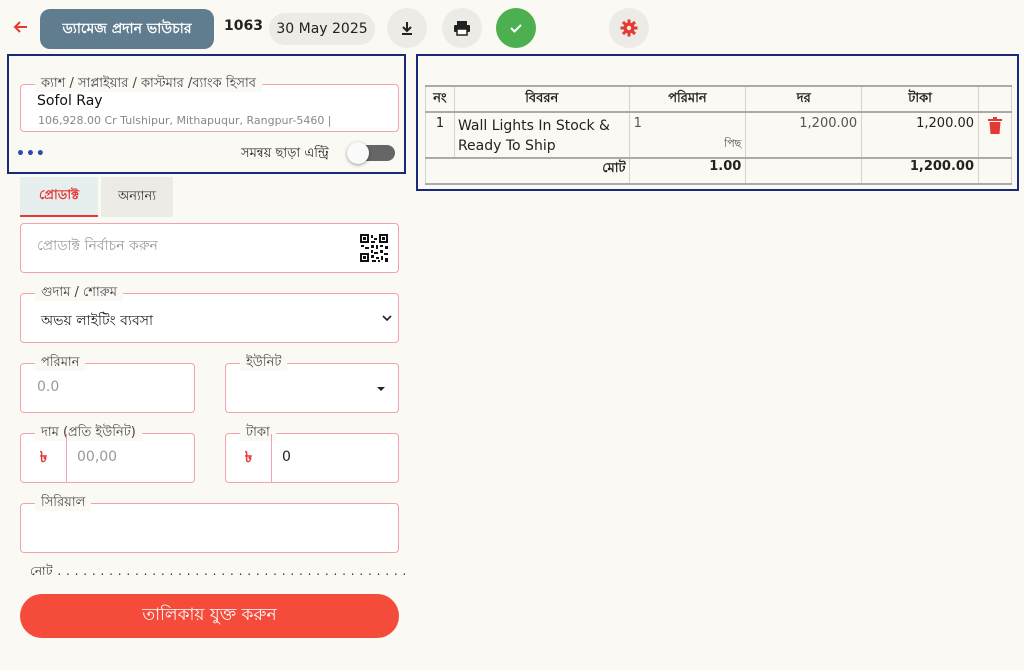  I want to click on header-action, so click(995, 99).